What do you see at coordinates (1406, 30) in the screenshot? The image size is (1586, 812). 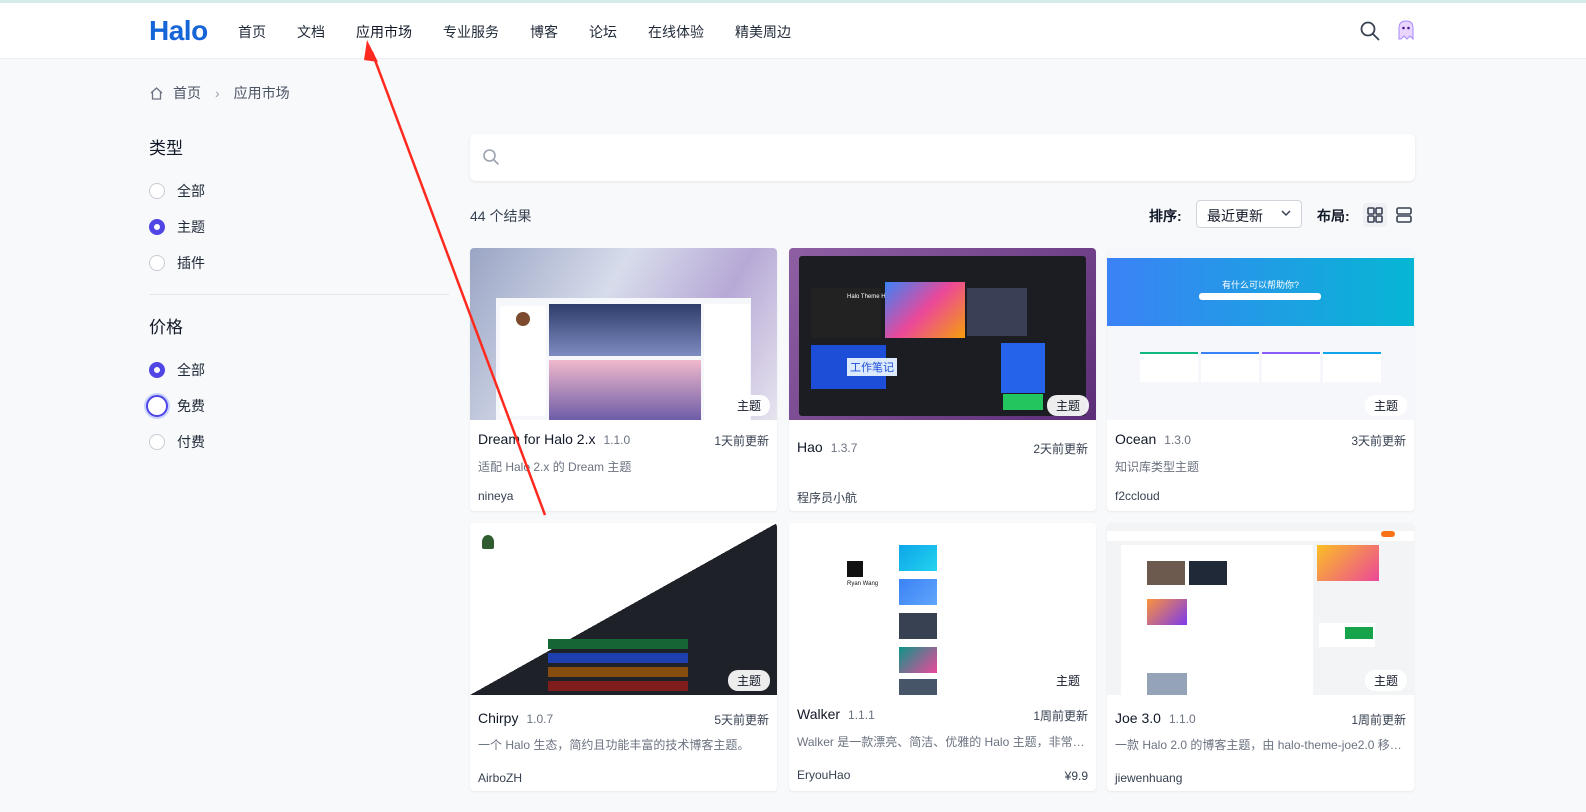 I see `user-avatar` at bounding box center [1406, 30].